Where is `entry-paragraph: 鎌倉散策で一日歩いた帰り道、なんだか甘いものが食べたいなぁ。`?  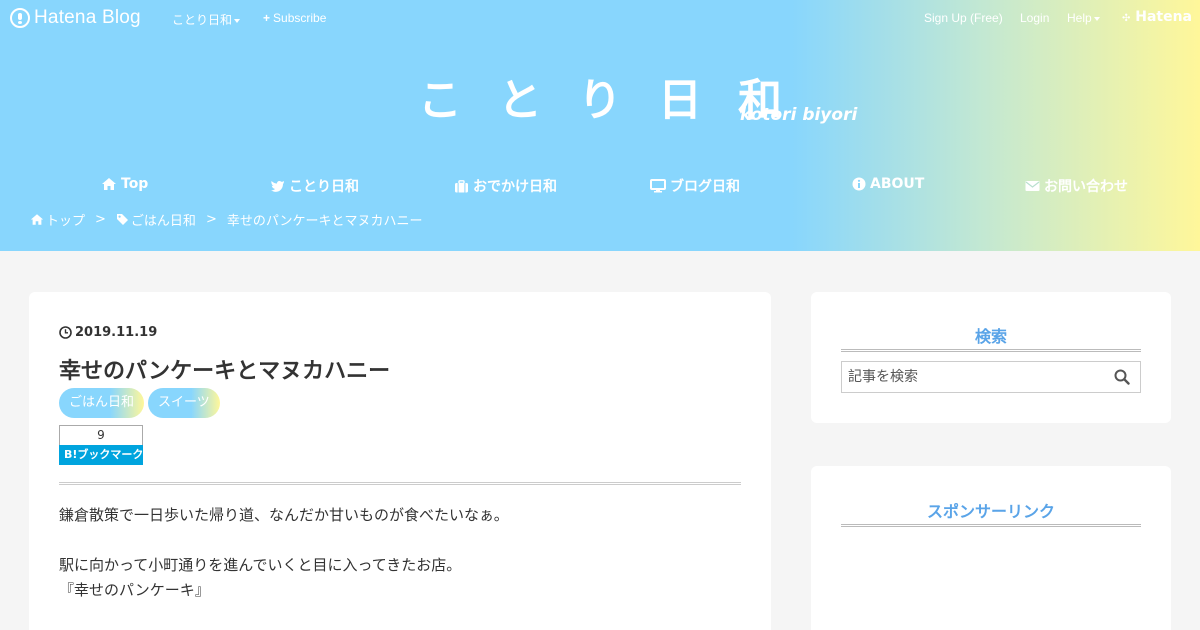 entry-paragraph: 鎌倉散策で一日歩いた帰り道、なんだか甘いものが食べたいなぁ。 is located at coordinates (284, 515).